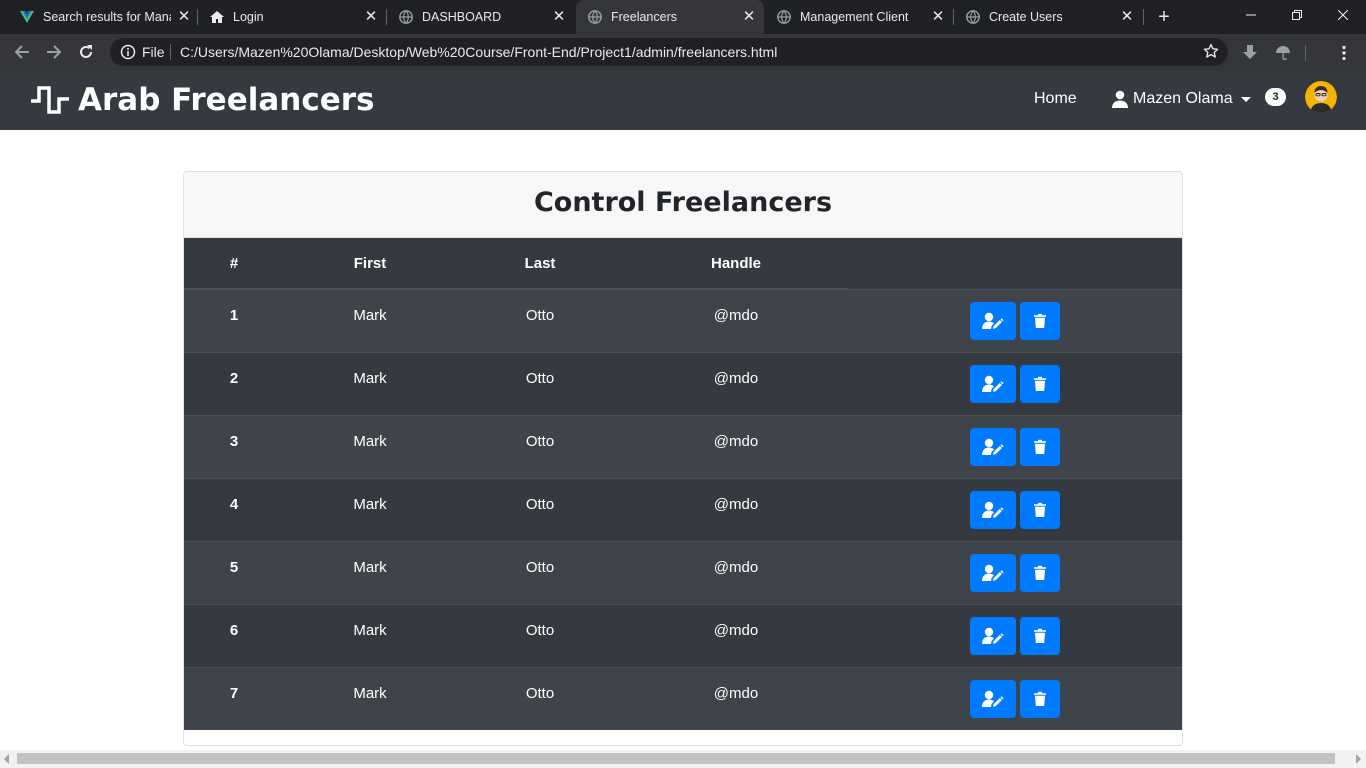 Image resolution: width=1366 pixels, height=768 pixels. I want to click on tab-title: Management Client, so click(854, 17).